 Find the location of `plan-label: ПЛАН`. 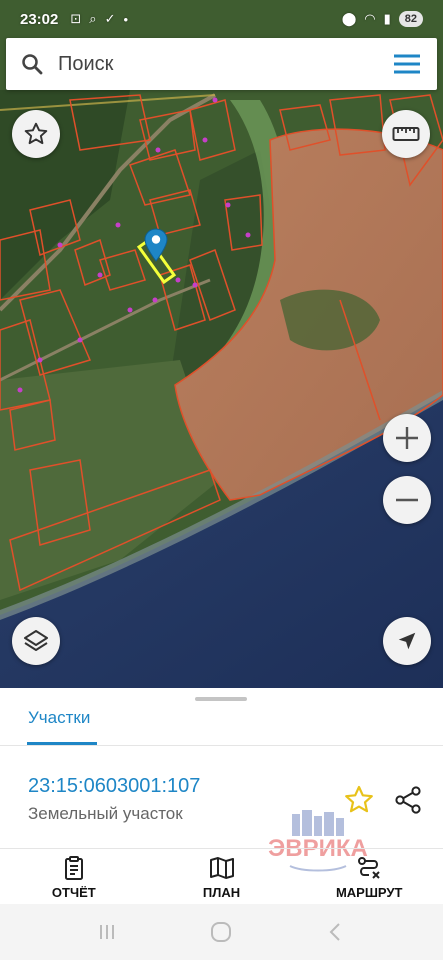

plan-label: ПЛАН is located at coordinates (221, 892).